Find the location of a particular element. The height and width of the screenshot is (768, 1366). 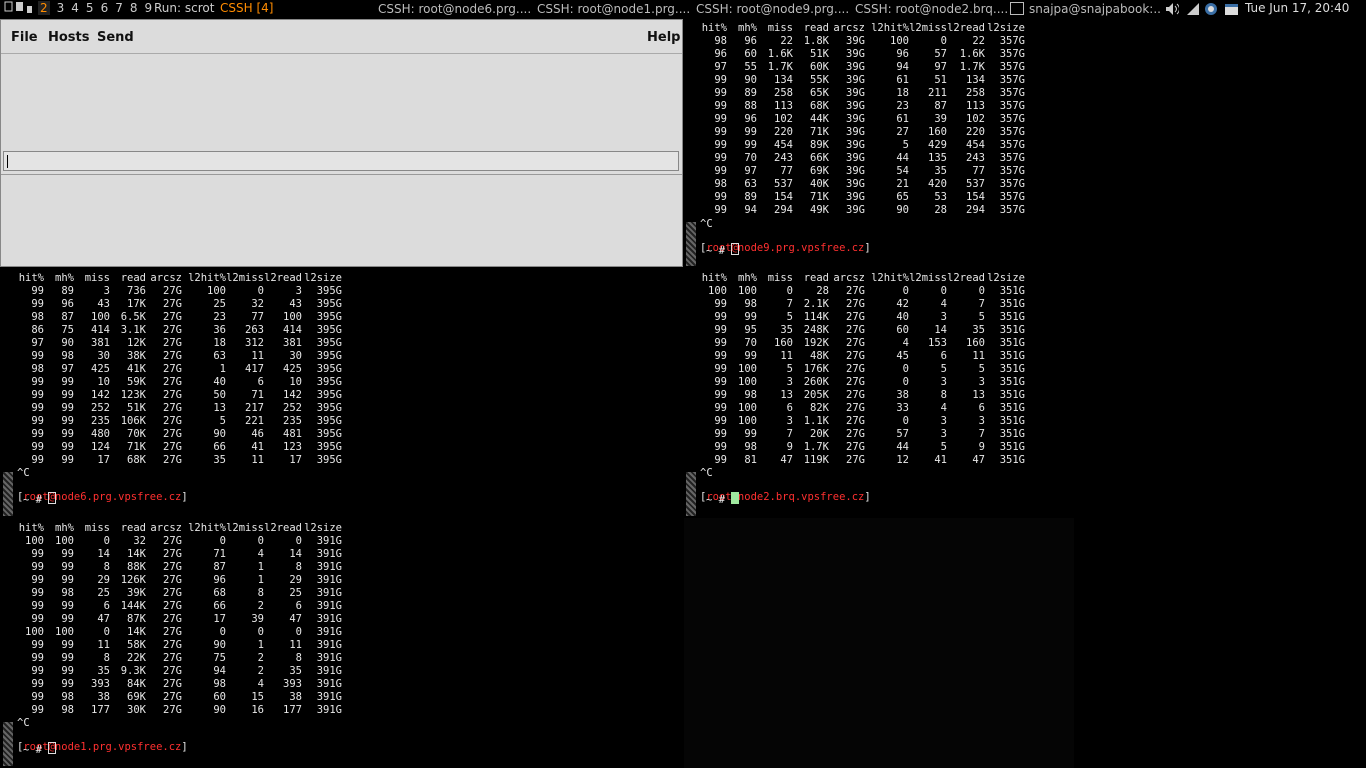

workspace-5: 5 is located at coordinates (90, 8).